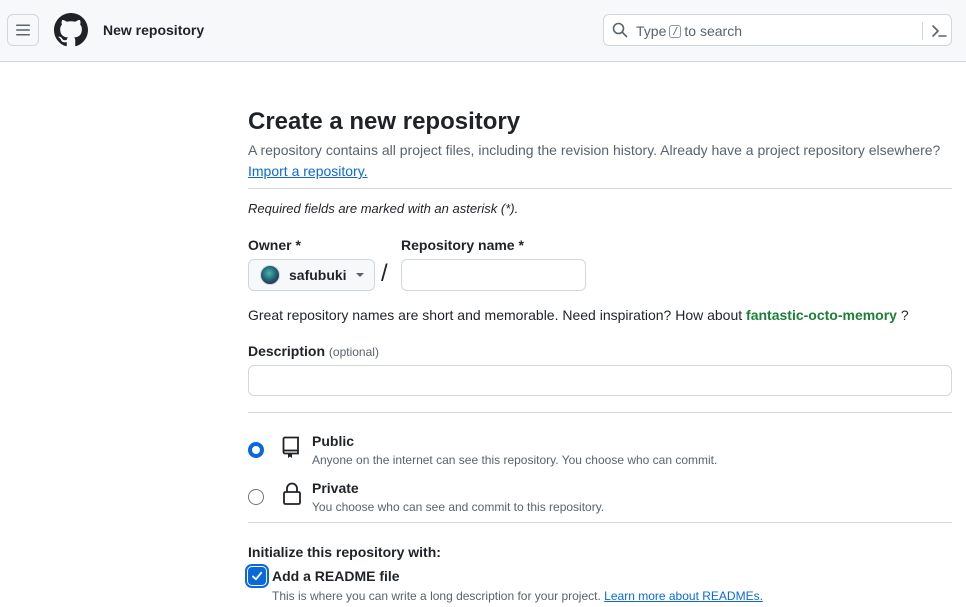  I want to click on readme-checkbox, so click(257, 576).